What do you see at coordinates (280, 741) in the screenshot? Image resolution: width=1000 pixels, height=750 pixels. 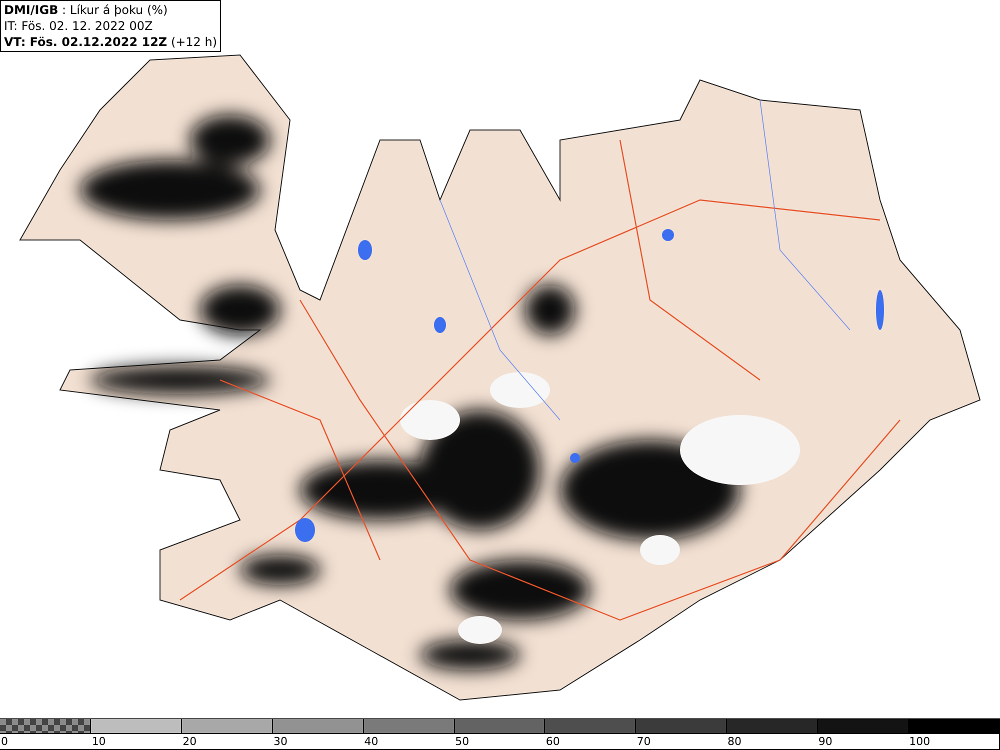 I see `legend-label: 30` at bounding box center [280, 741].